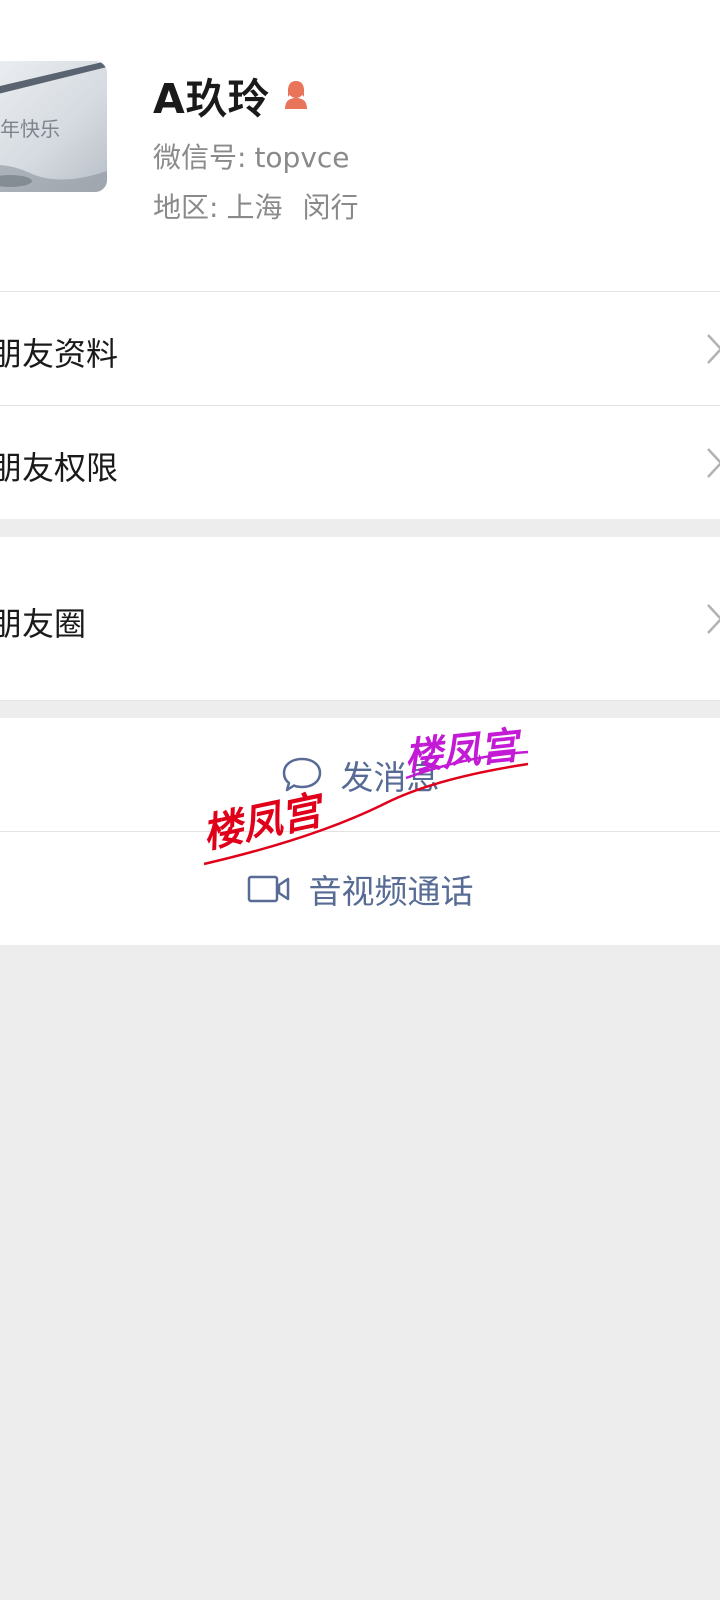 The image size is (720, 1600). I want to click on avatar: 新年快乐, so click(53, 126).